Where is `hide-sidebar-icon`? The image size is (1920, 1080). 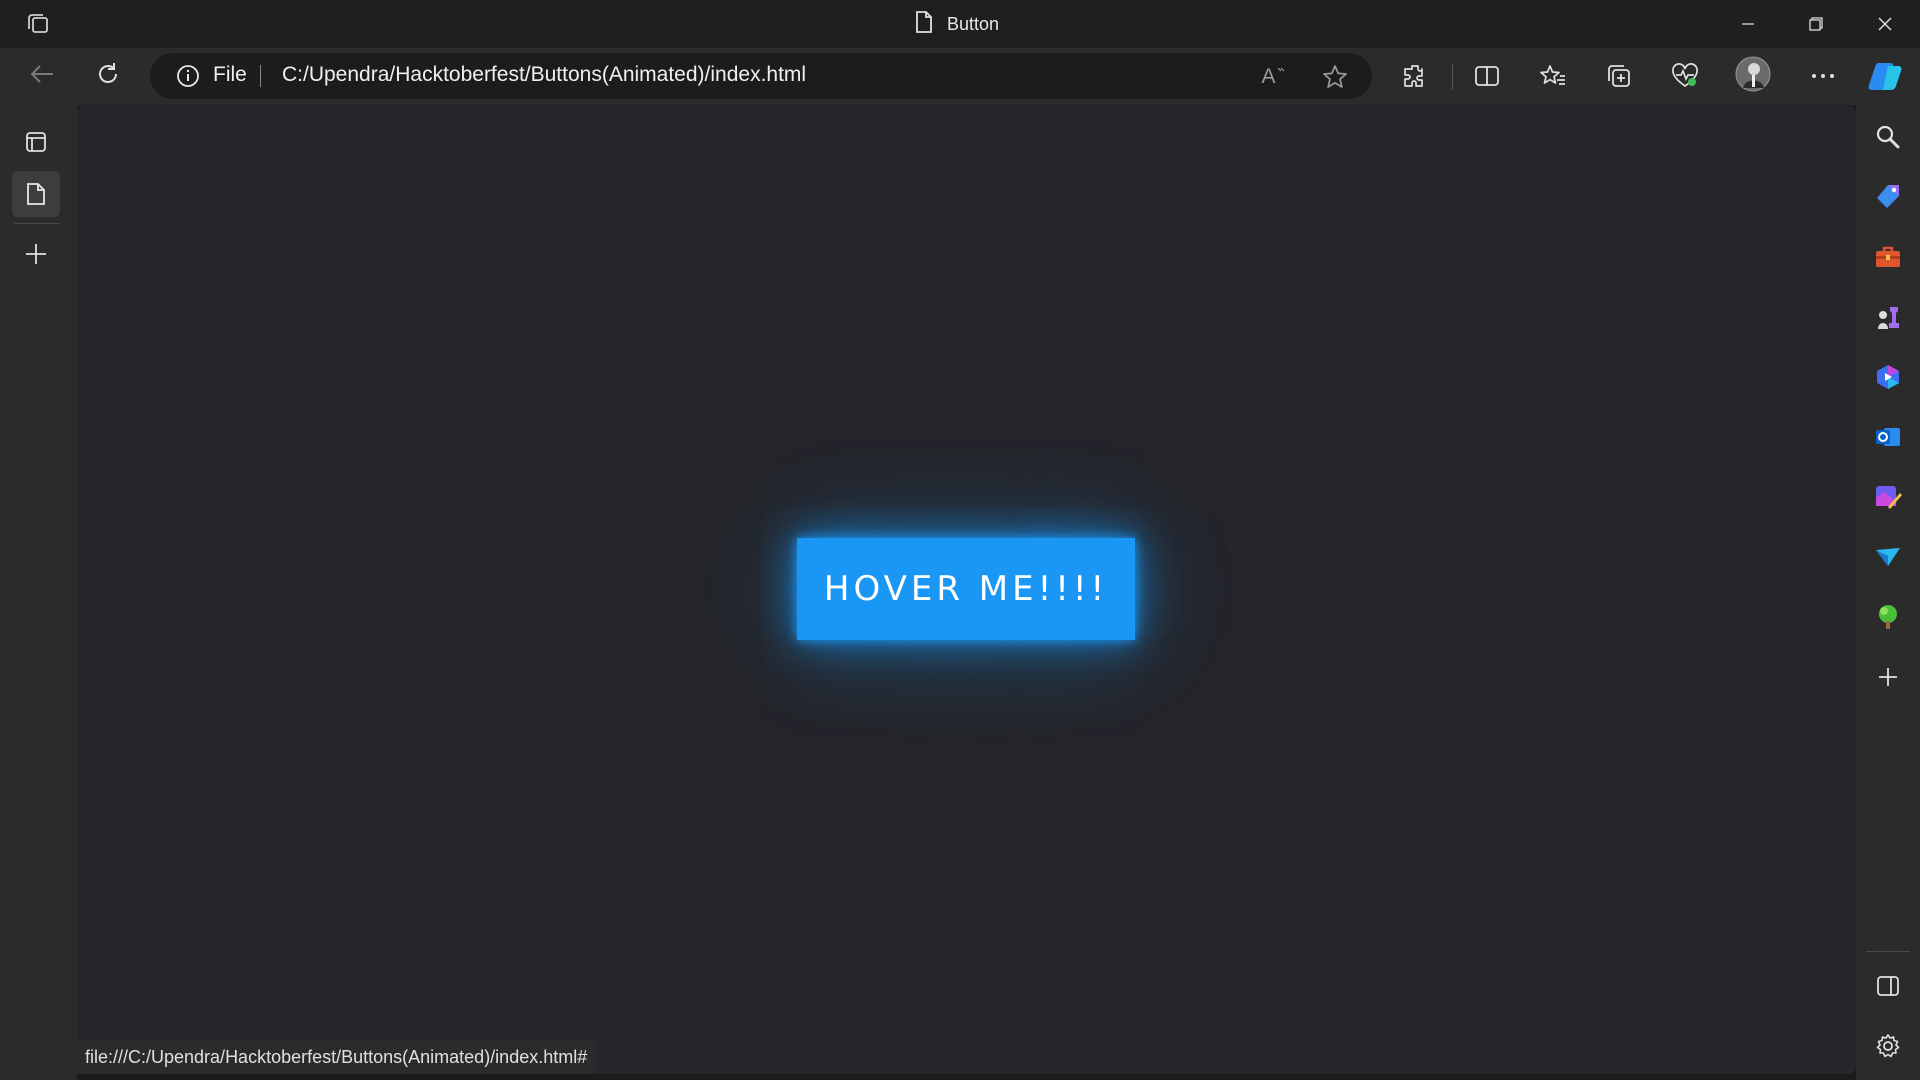 hide-sidebar-icon is located at coordinates (1888, 986).